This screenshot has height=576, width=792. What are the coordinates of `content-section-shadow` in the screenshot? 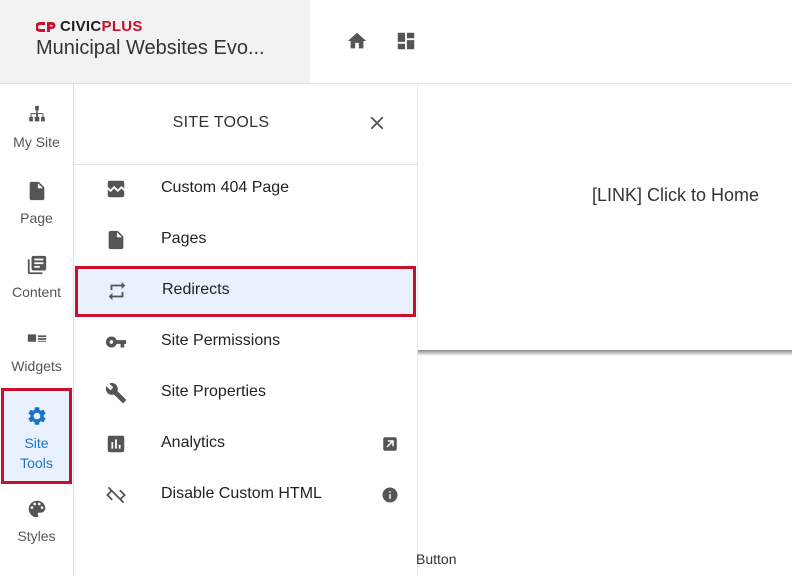 It's located at (605, 353).